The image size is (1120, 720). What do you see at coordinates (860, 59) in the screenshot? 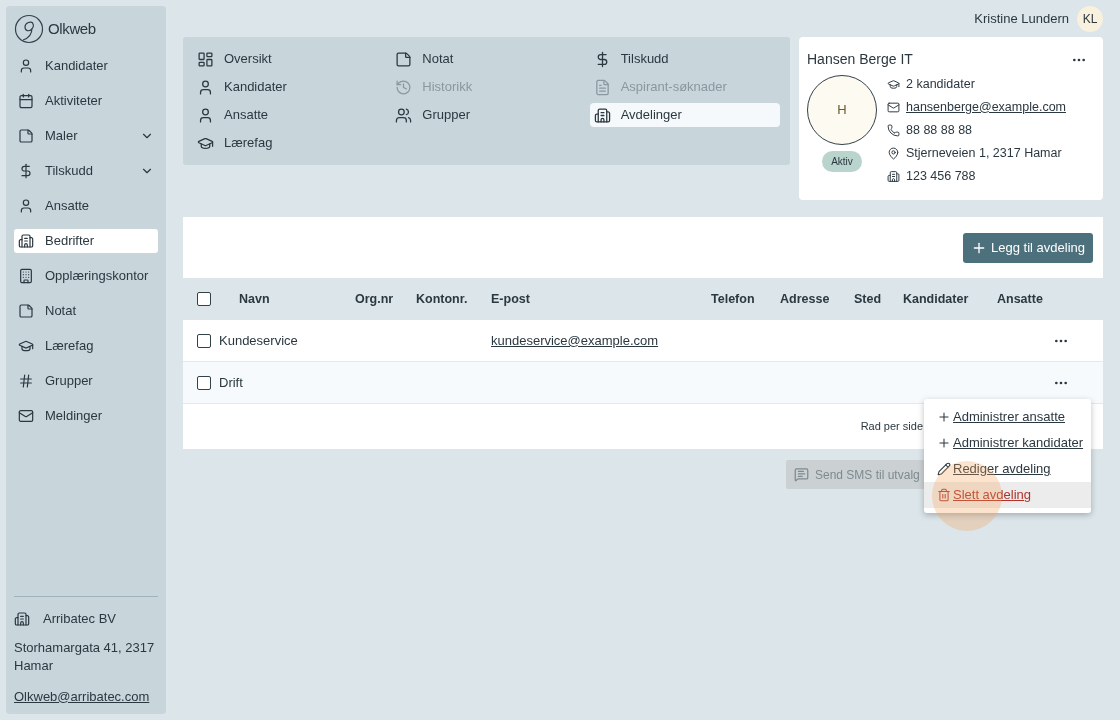
I see `company-title: Hansen Berge IT` at bounding box center [860, 59].